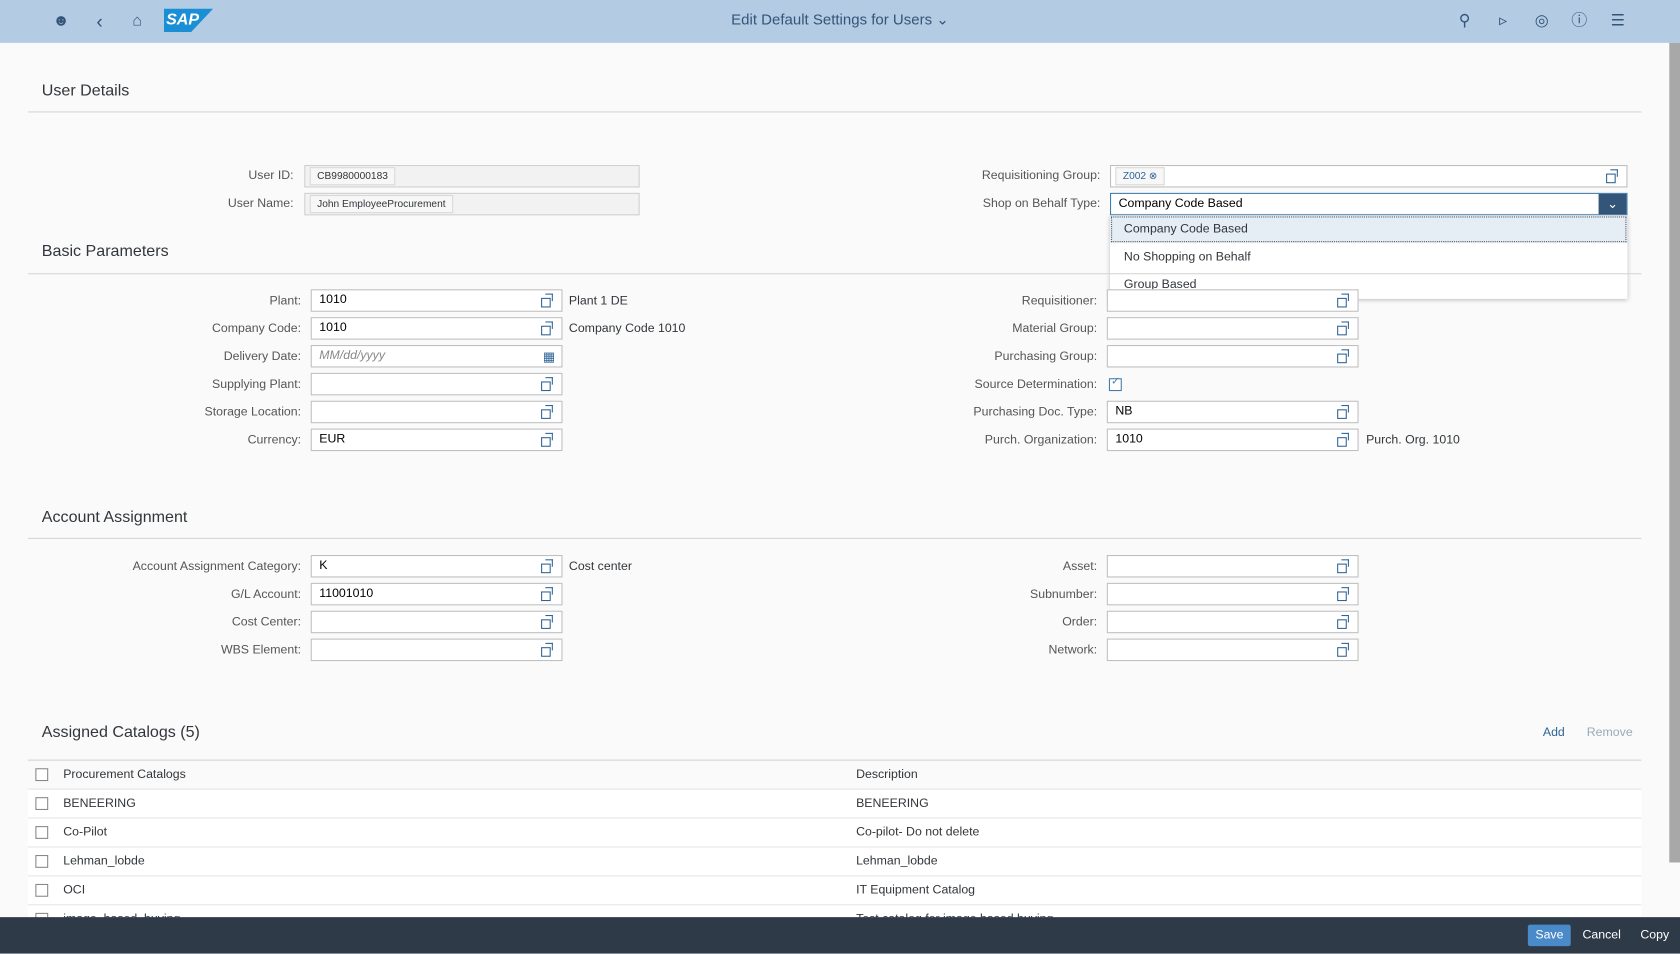 The height and width of the screenshot is (954, 1680). What do you see at coordinates (1036, 385) in the screenshot?
I see `source-determination-label: Source Determination:` at bounding box center [1036, 385].